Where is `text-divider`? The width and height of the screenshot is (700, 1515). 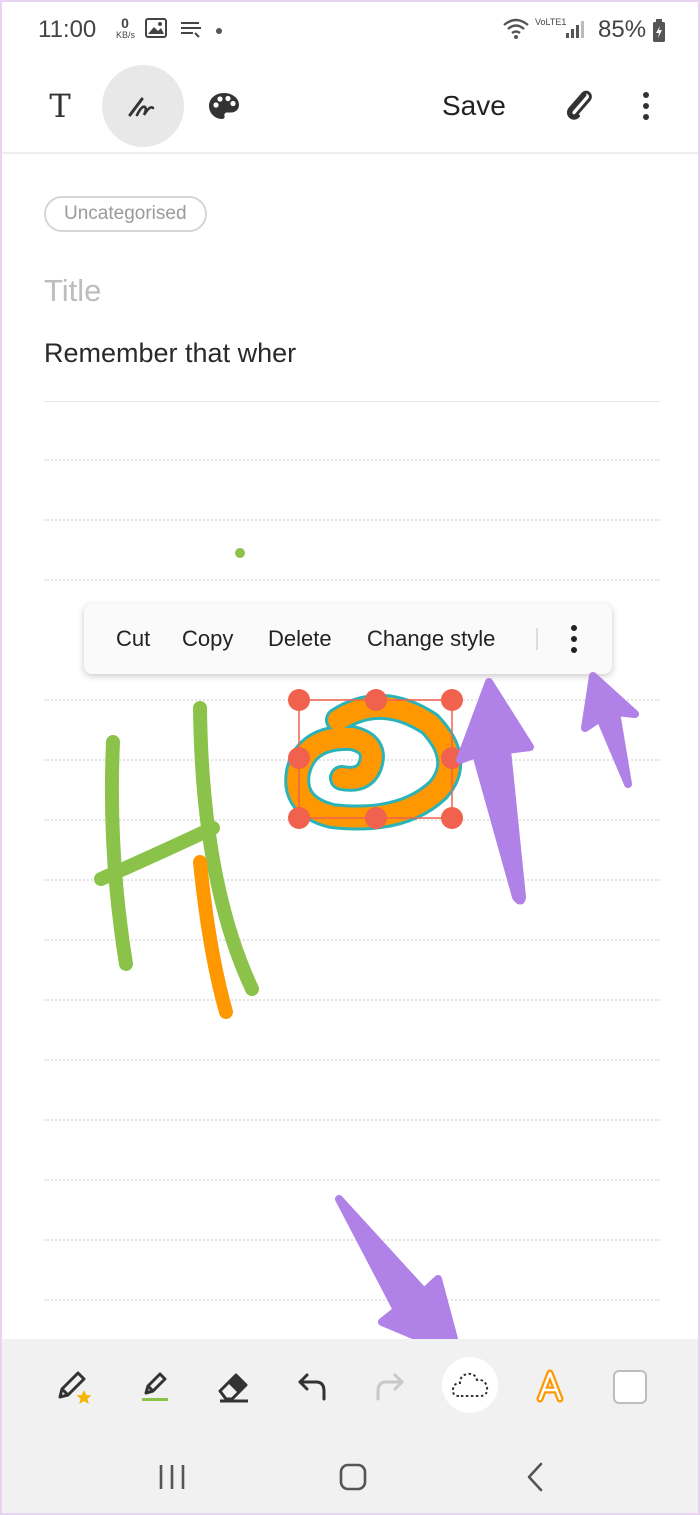 text-divider is located at coordinates (352, 401).